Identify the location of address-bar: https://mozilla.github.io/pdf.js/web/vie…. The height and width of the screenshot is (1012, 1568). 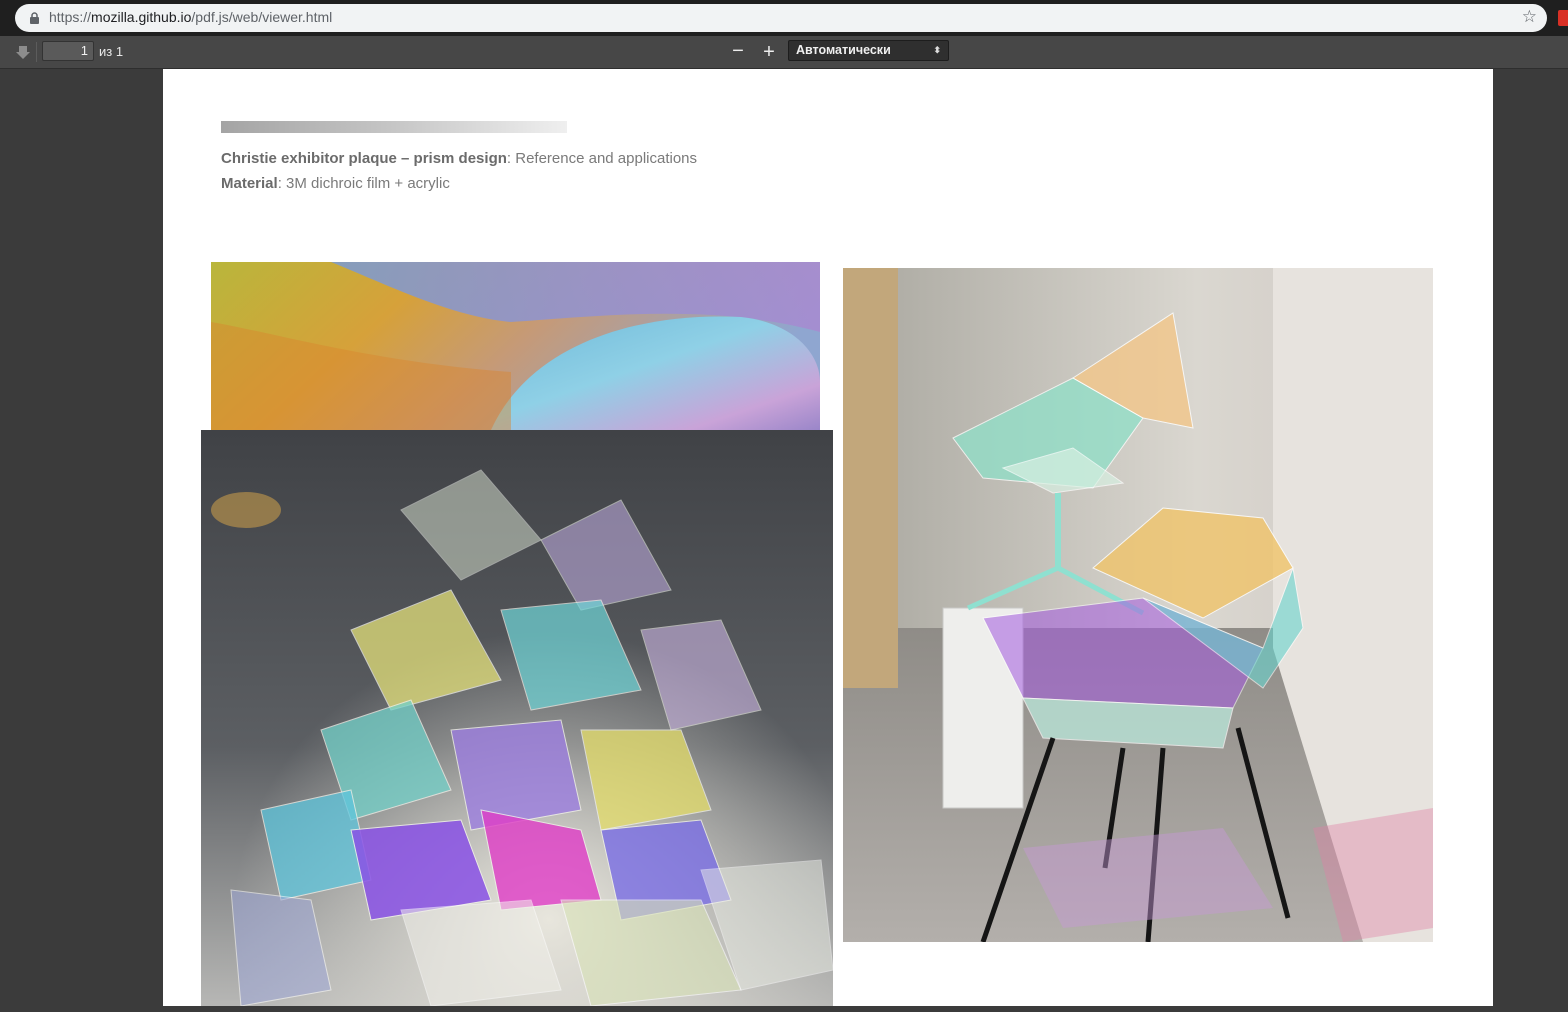
(781, 18).